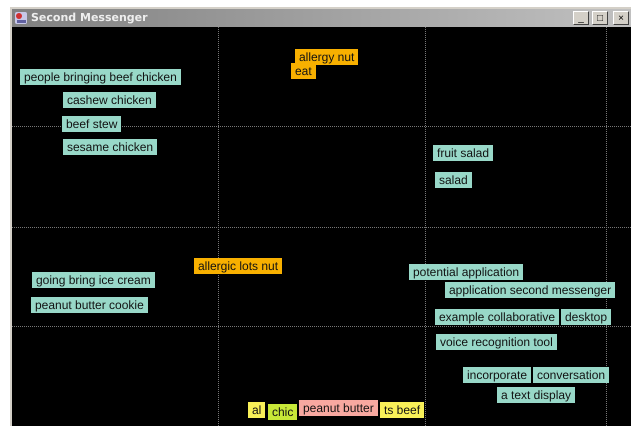 The width and height of the screenshot is (631, 426). I want to click on tag: voice recognition tool, so click(496, 342).